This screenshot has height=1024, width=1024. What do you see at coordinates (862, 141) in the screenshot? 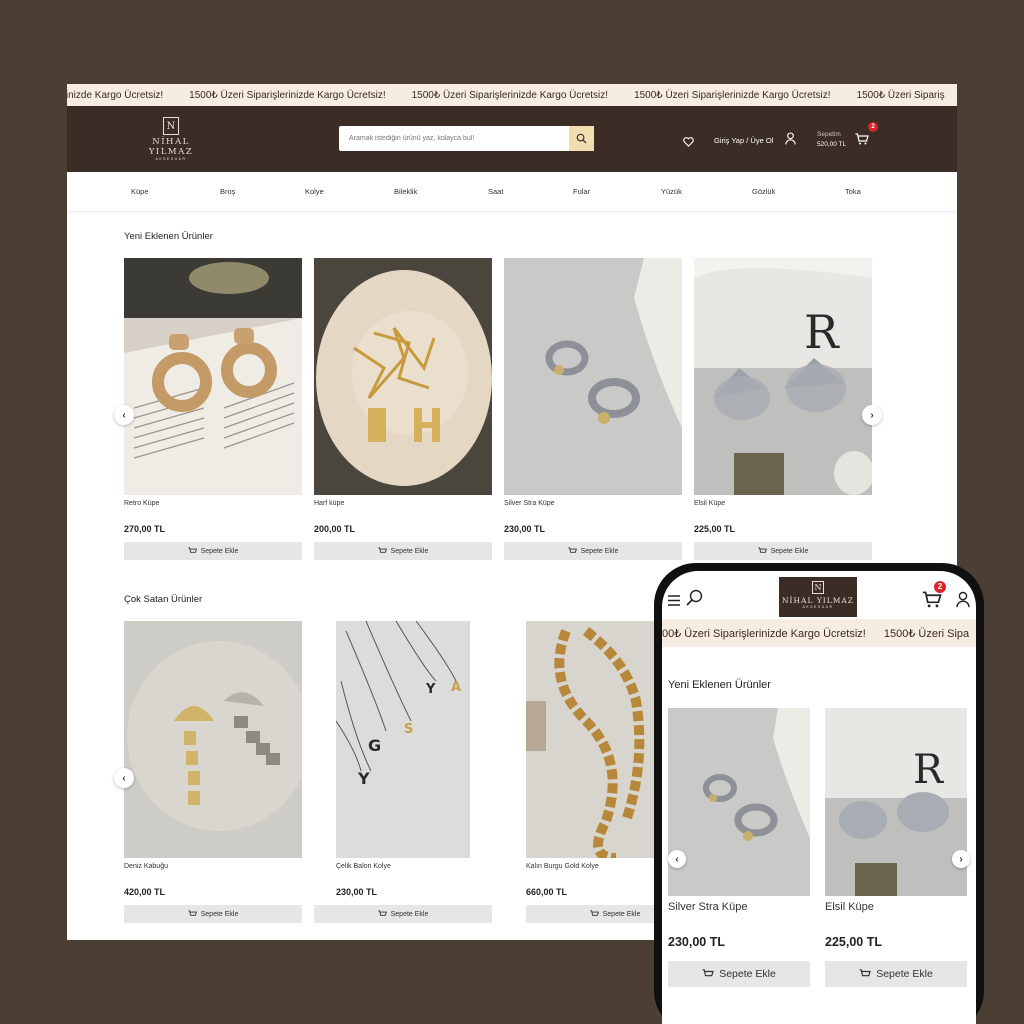
I see `cart-button` at bounding box center [862, 141].